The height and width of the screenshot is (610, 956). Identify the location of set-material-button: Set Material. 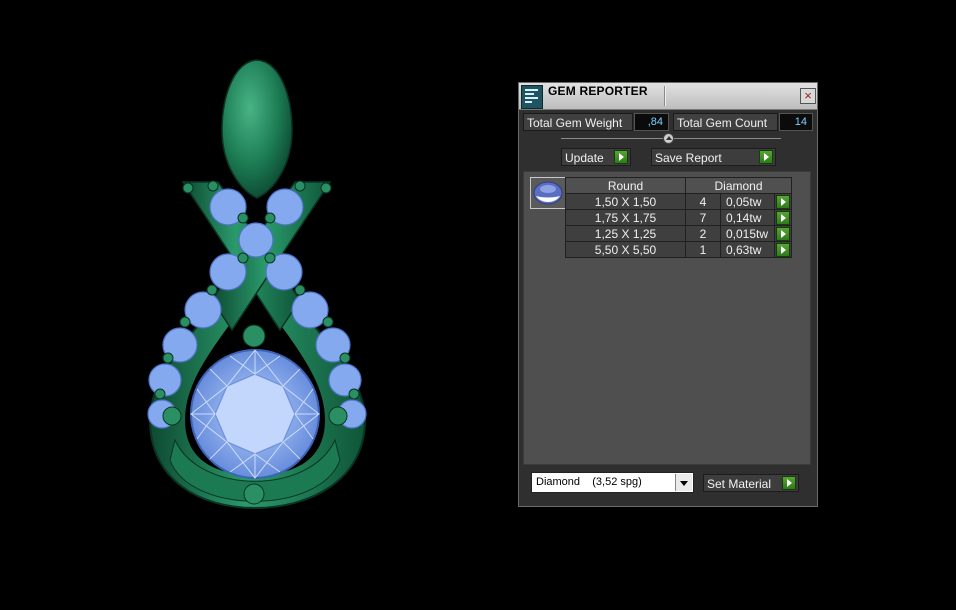
(751, 483).